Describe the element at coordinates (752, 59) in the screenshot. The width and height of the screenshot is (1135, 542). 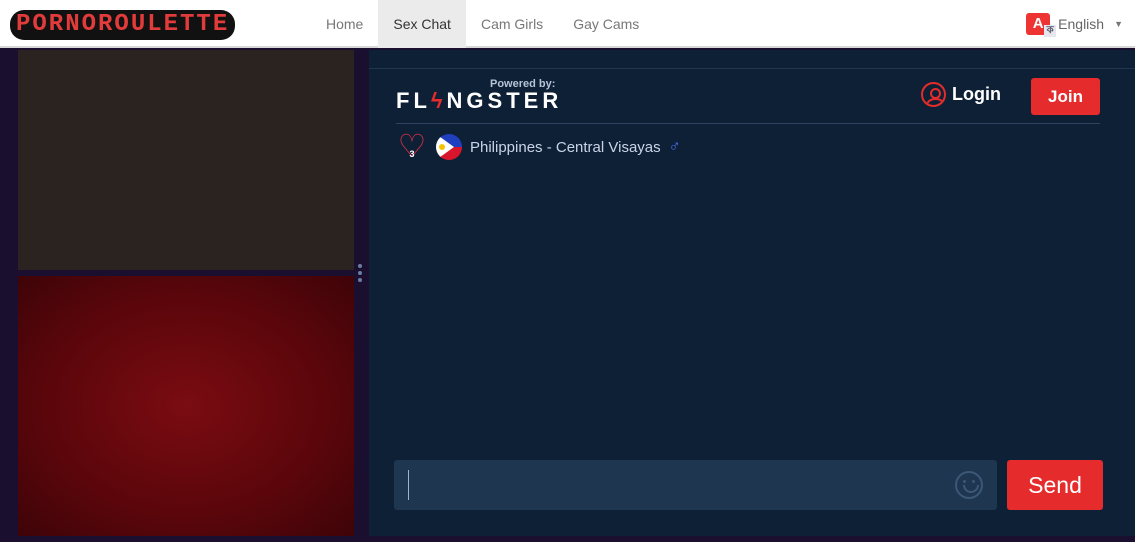
I see `chat-top-strip` at that location.